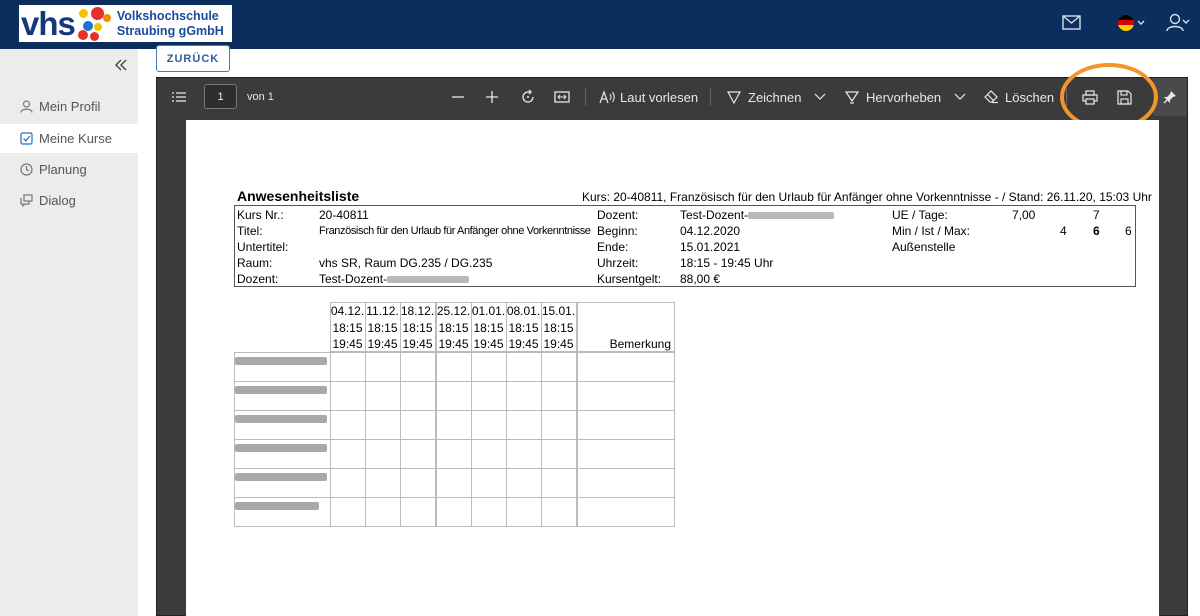 The height and width of the screenshot is (616, 1200). What do you see at coordinates (26, 138) in the screenshot?
I see `check-square-icon` at bounding box center [26, 138].